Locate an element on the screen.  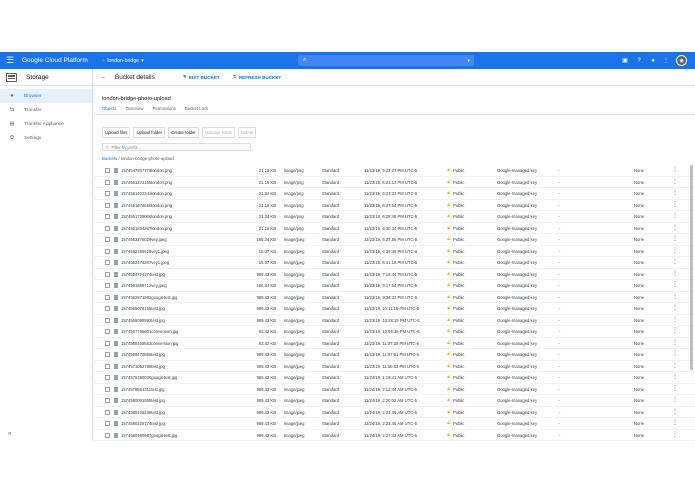
sidebar-item-browser: ● Browser is located at coordinates (46, 96).